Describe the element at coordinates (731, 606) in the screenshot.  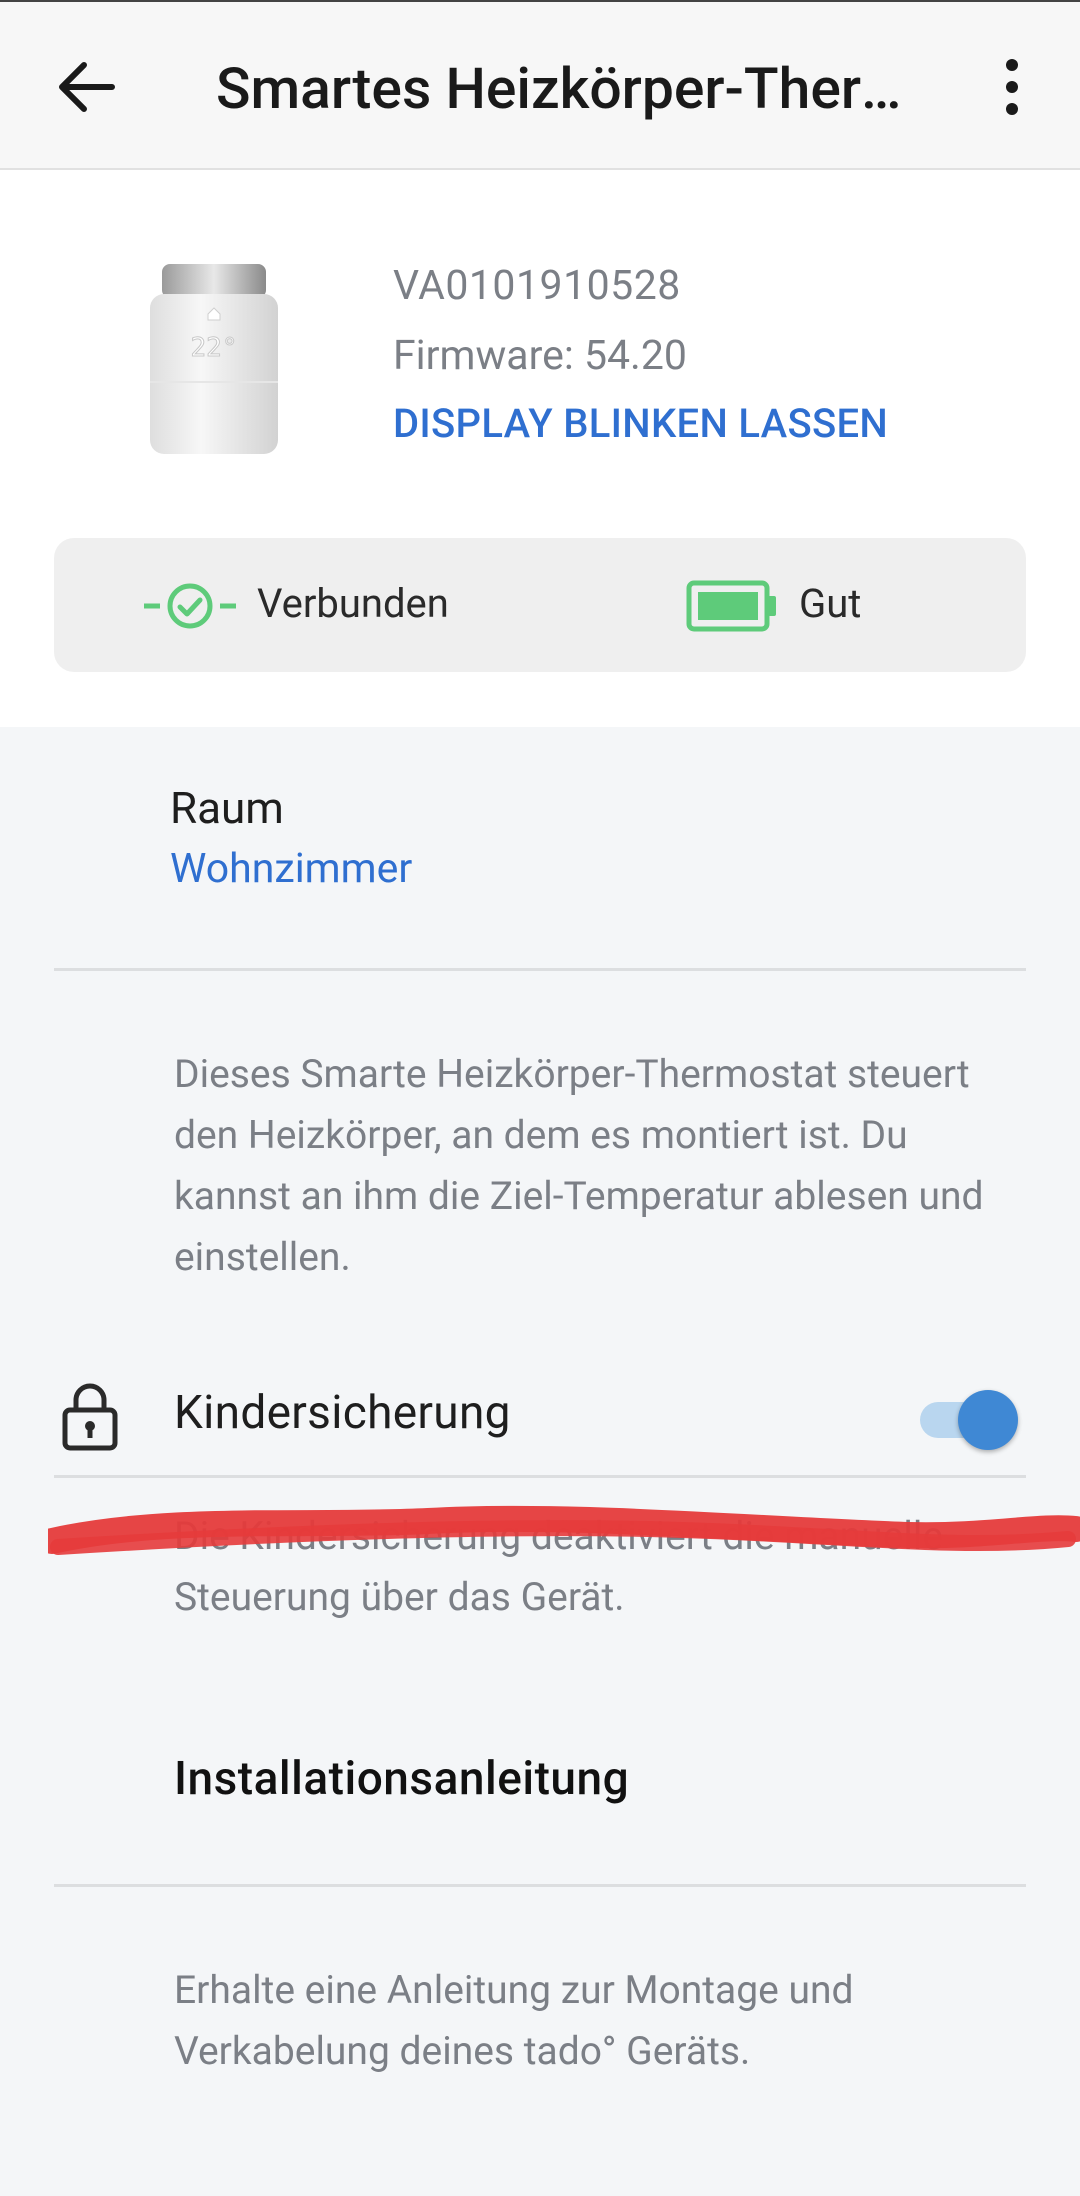
I see `battery-full-icon` at that location.